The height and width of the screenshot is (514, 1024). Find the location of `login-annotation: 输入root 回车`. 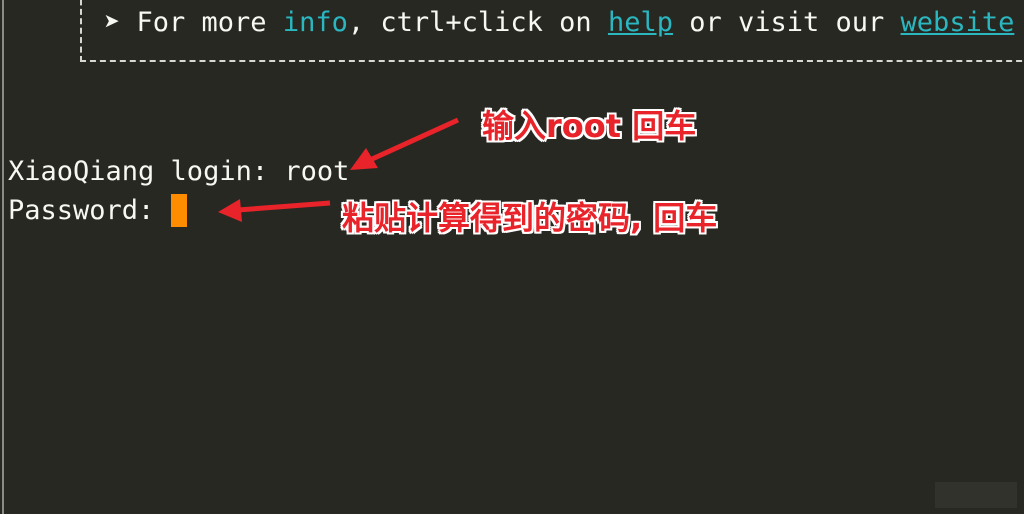

login-annotation: 输入root 回车 is located at coordinates (589, 126).